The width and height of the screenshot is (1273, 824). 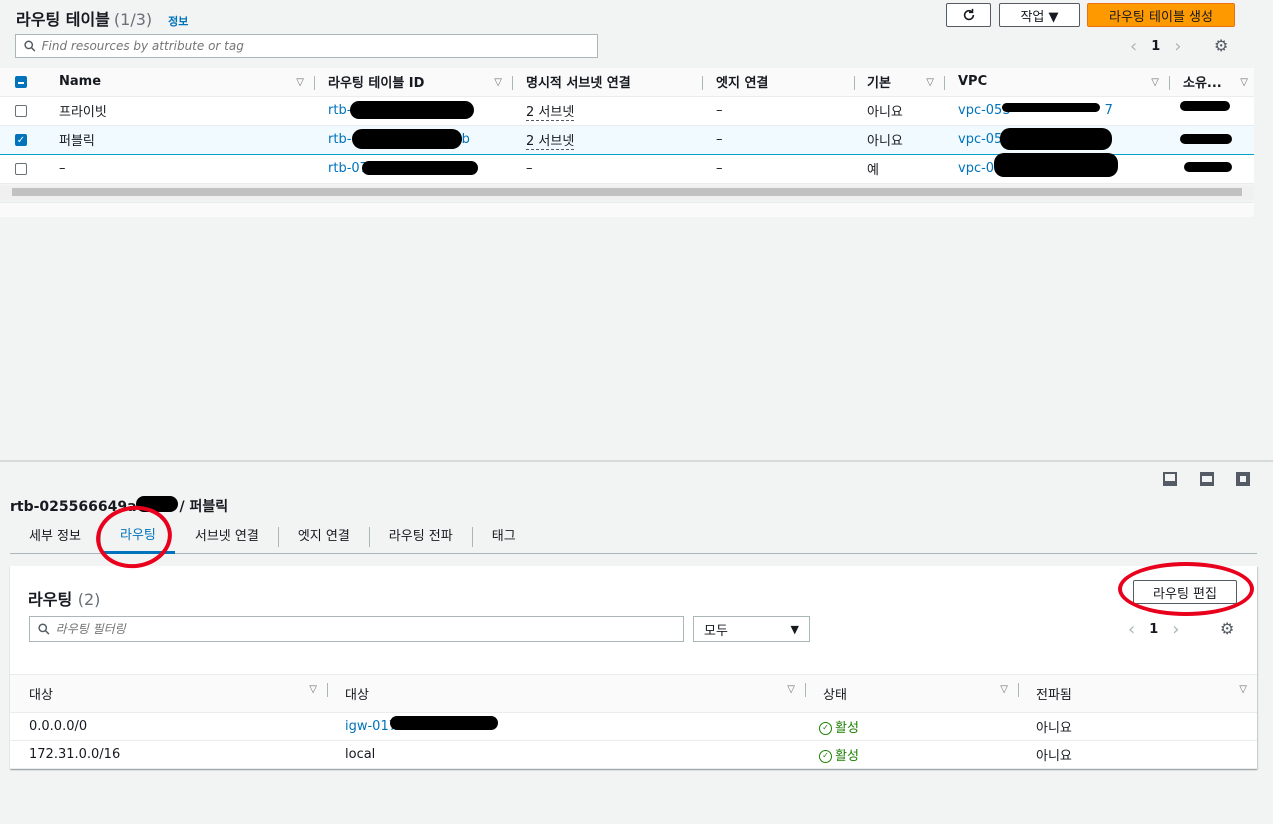 What do you see at coordinates (1211, 82) in the screenshot?
I see `column-header-owner: 소유... ▽` at bounding box center [1211, 82].